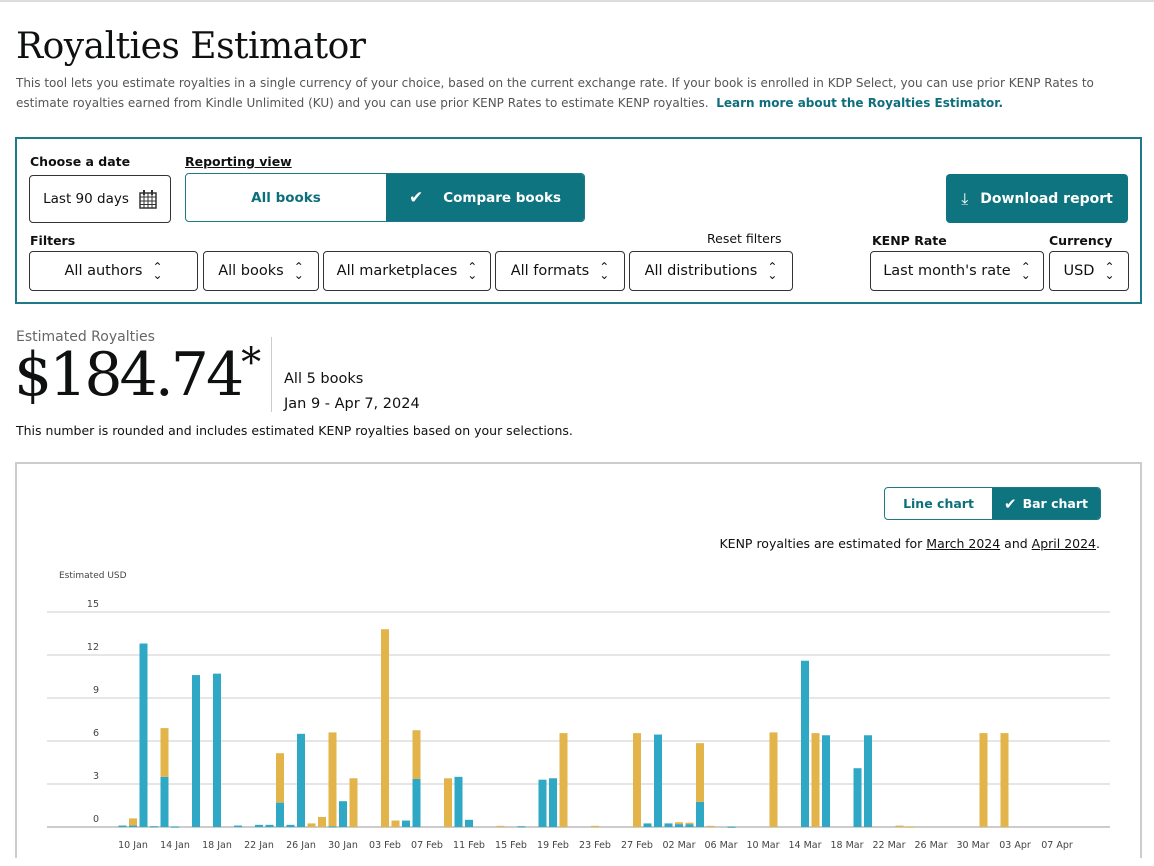 The width and height of the screenshot is (1154, 866). What do you see at coordinates (469, 845) in the screenshot?
I see `x-tick-label: 11 Feb` at bounding box center [469, 845].